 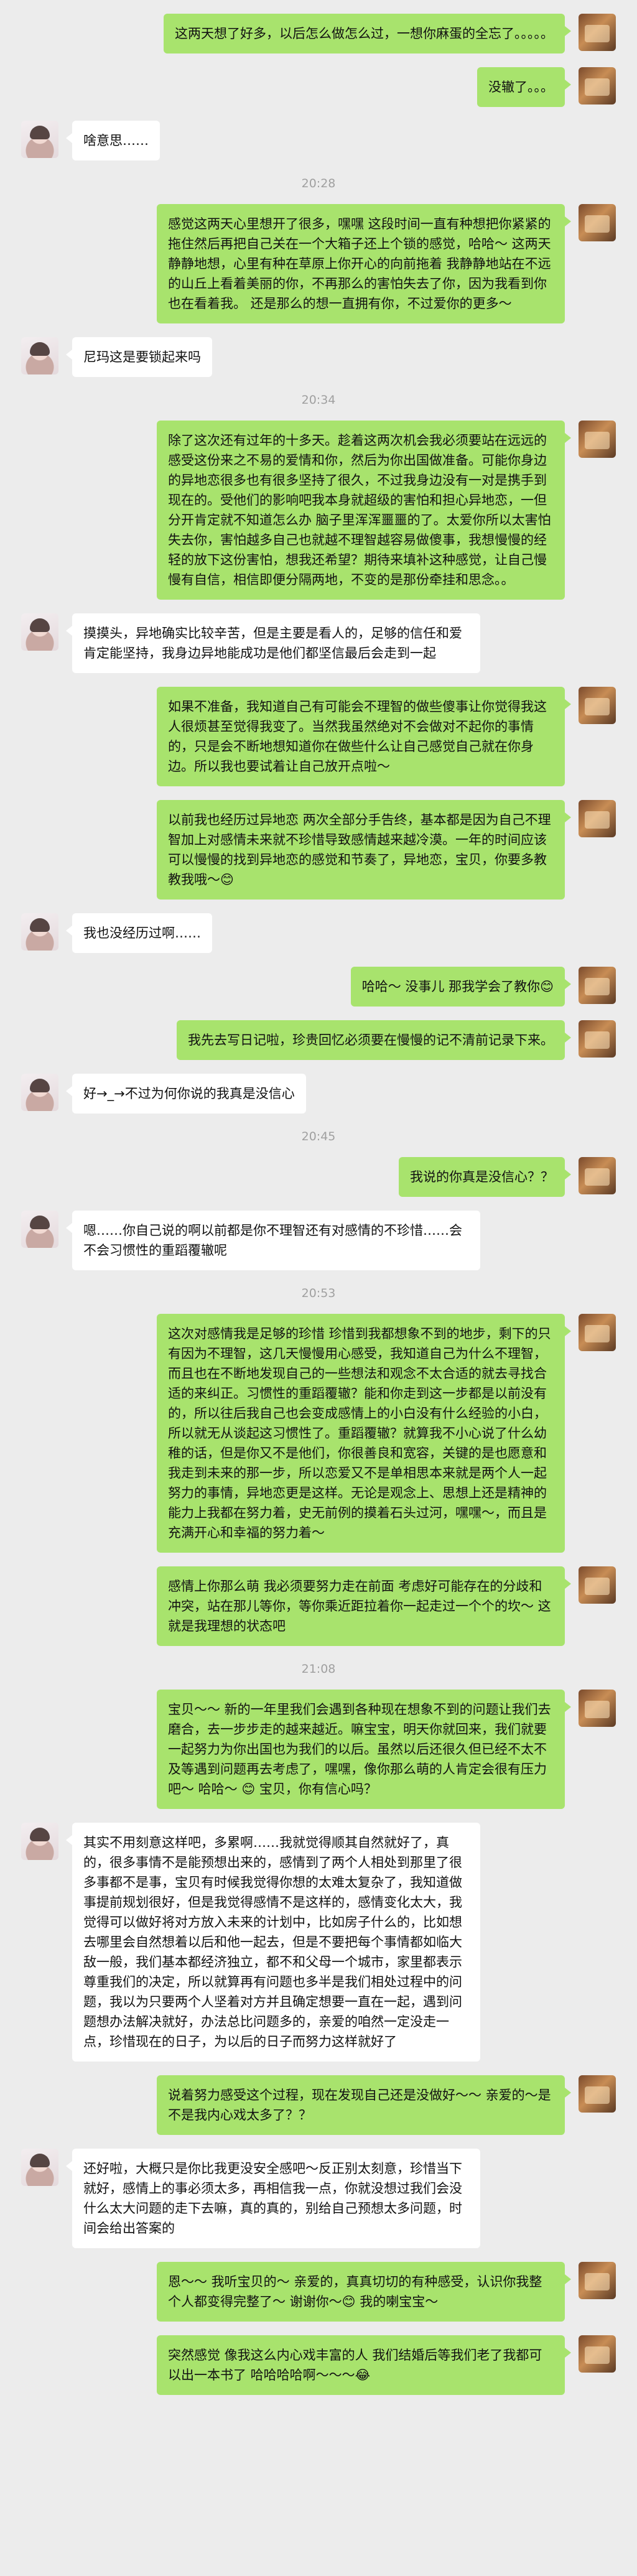 I want to click on message-bubble: 没辙了。。。, so click(x=524, y=87).